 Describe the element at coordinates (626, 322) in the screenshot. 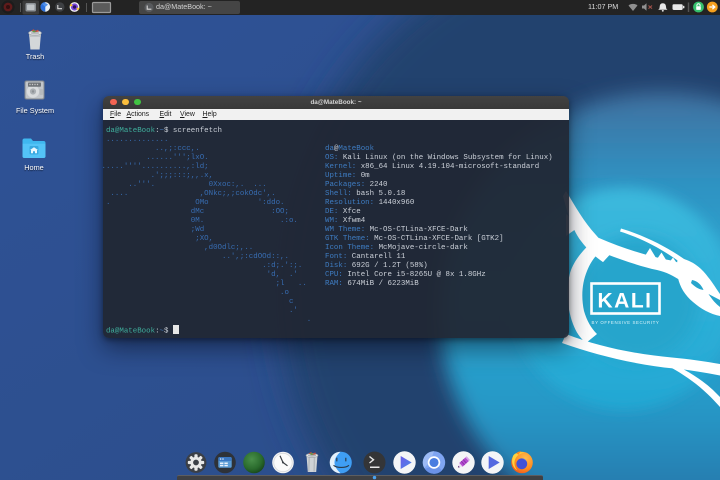

I see `svg-text: BY OFFENSIVE SECURITY` at that location.